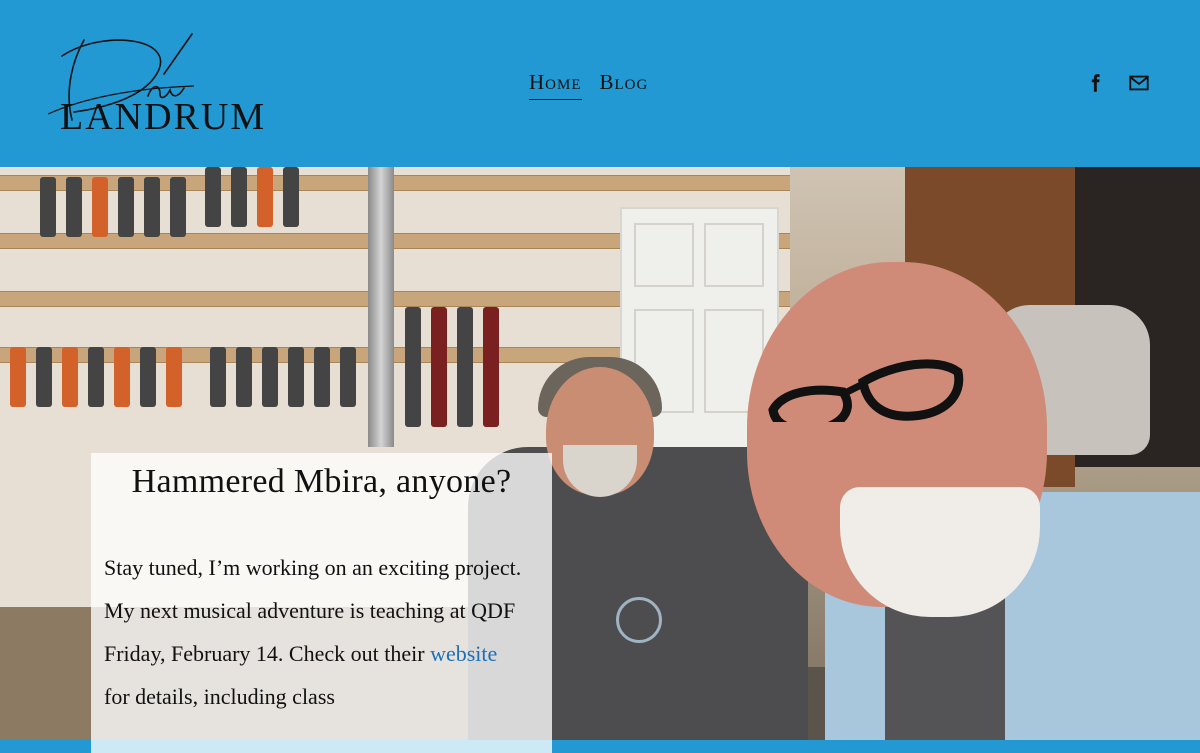 The width and height of the screenshot is (1200, 753). What do you see at coordinates (624, 85) in the screenshot?
I see `nav-blog: Blog` at bounding box center [624, 85].